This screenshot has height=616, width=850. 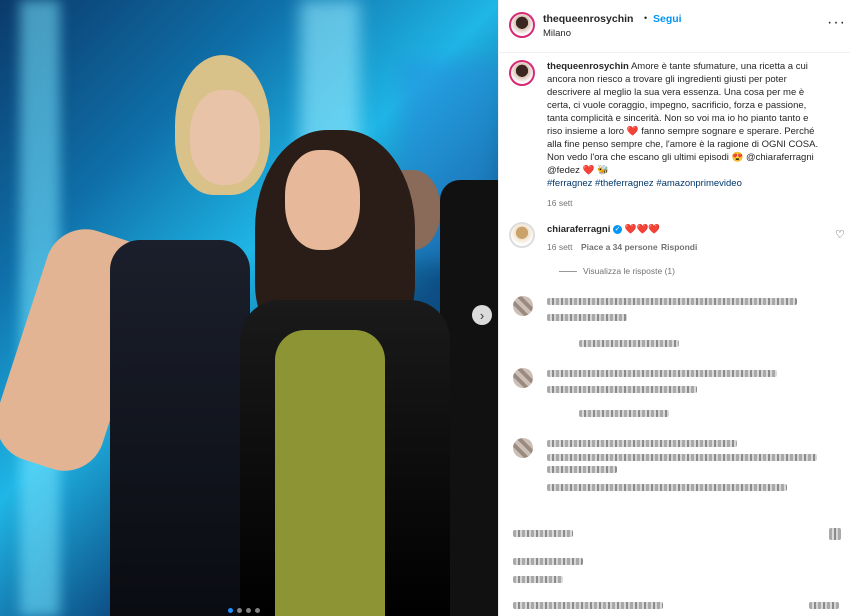 I want to click on blurred-add-comment, so click(x=588, y=605).